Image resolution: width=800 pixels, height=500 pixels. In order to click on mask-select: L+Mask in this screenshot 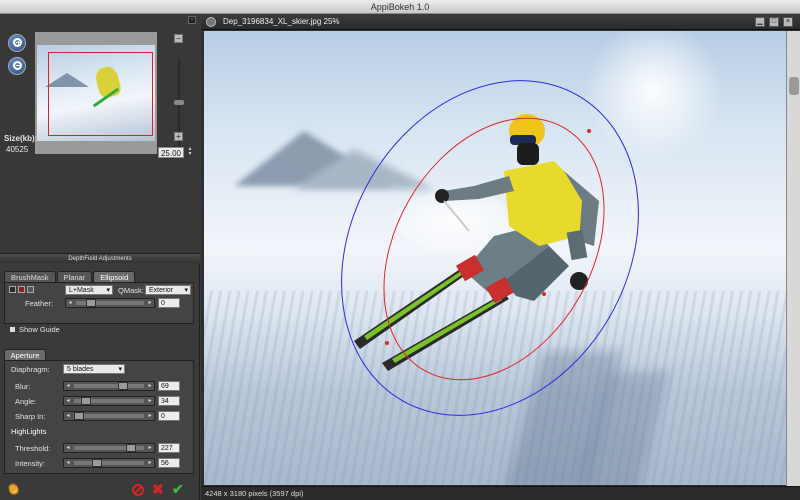, I will do `click(89, 290)`.